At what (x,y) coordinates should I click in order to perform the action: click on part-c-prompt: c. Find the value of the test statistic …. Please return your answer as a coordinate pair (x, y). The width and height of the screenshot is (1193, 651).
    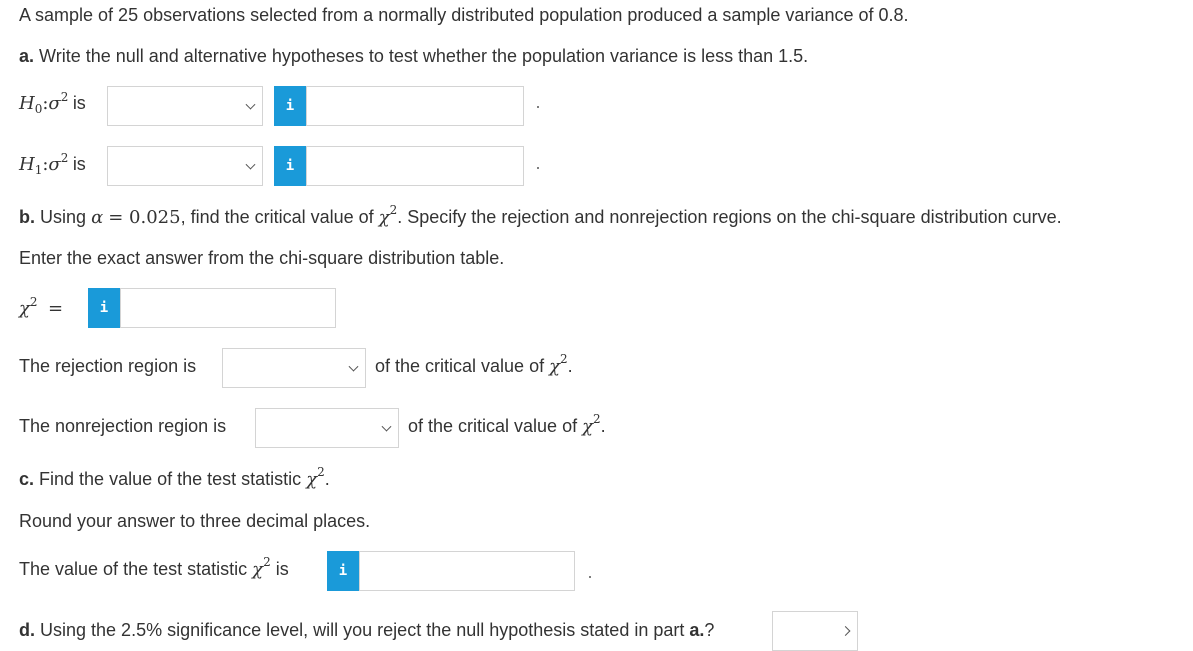
    Looking at the image, I should click on (174, 477).